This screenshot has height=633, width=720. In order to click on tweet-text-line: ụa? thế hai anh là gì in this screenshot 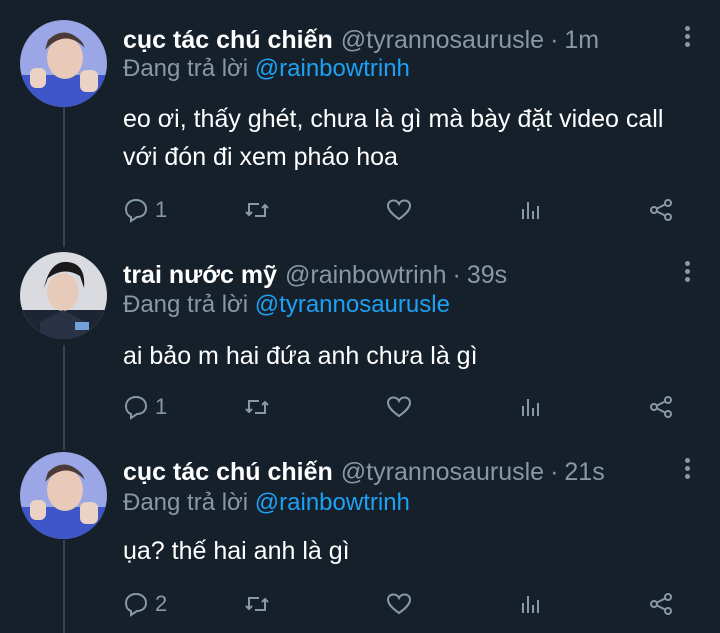, I will do `click(236, 551)`.